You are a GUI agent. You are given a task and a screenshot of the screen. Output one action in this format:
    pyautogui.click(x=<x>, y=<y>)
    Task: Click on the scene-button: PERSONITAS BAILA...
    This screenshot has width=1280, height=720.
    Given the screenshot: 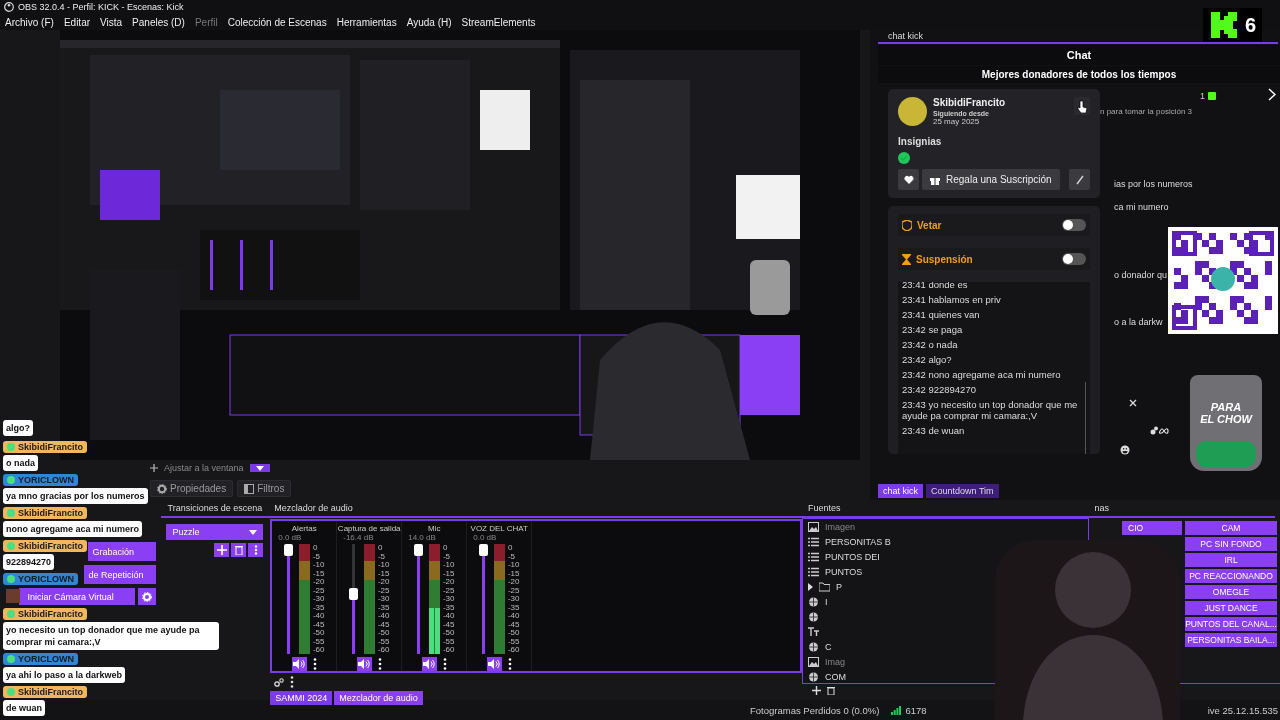 What is the action you would take?
    pyautogui.click(x=1231, y=640)
    